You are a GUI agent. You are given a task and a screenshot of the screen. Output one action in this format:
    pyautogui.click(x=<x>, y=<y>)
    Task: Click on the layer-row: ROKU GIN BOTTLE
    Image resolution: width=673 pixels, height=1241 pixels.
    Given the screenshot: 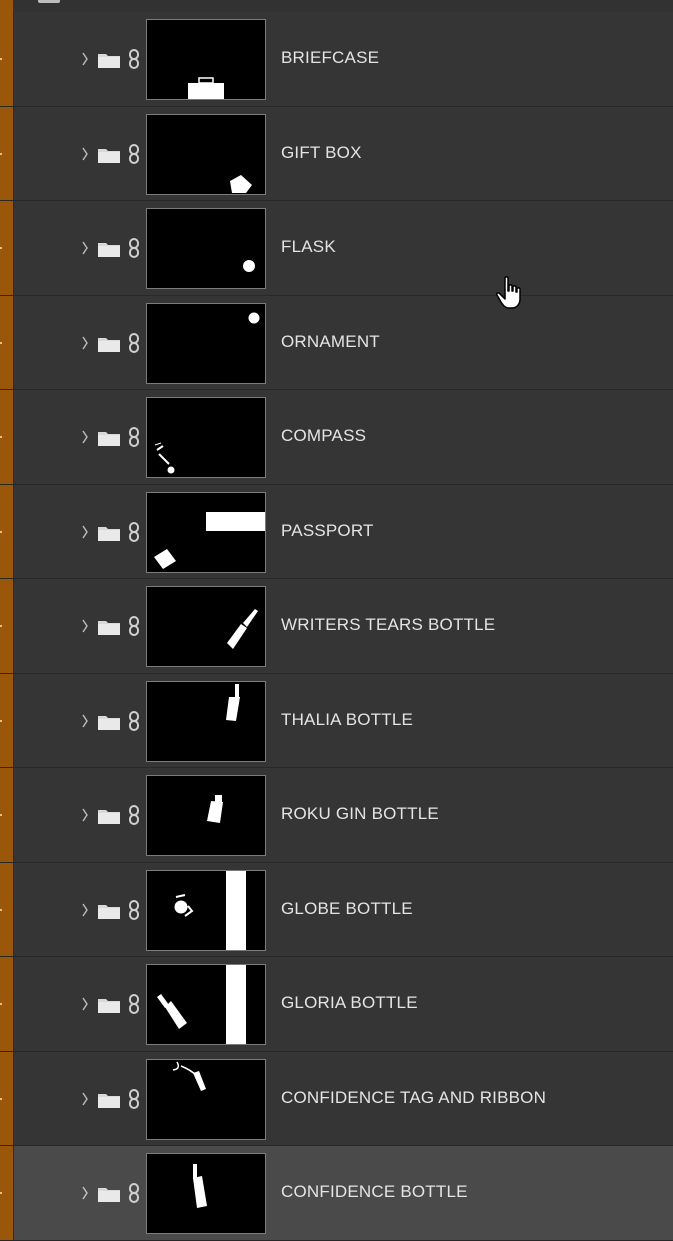 What is the action you would take?
    pyautogui.click(x=336, y=815)
    